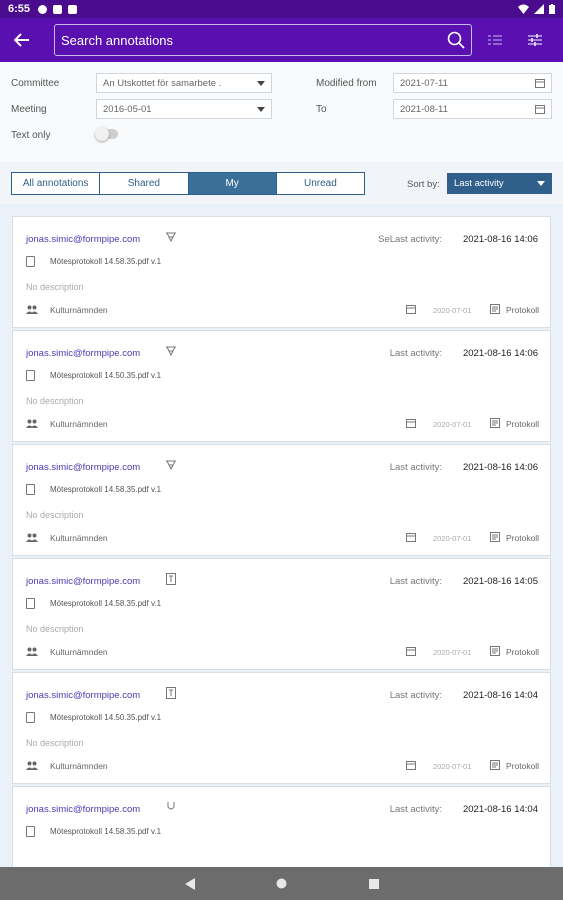 The height and width of the screenshot is (900, 563). I want to click on tab-my: My, so click(232, 183).